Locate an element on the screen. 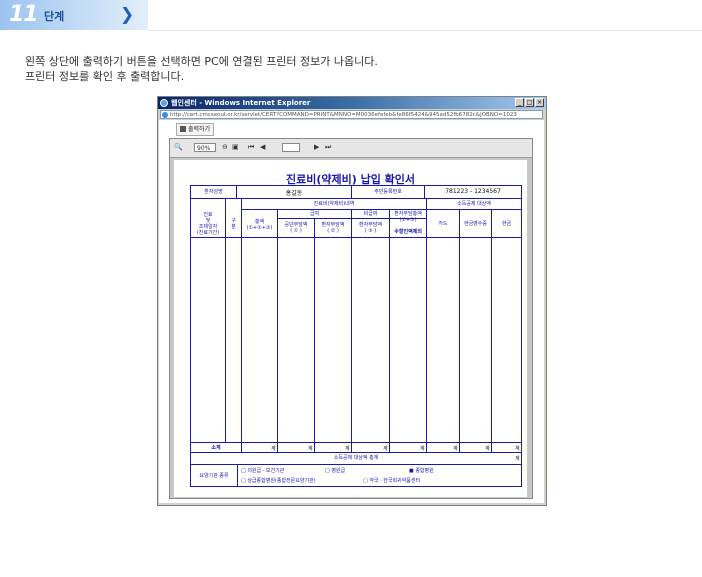 This screenshot has height=577, width=702. last-page-icon: ⏭ is located at coordinates (328, 147).